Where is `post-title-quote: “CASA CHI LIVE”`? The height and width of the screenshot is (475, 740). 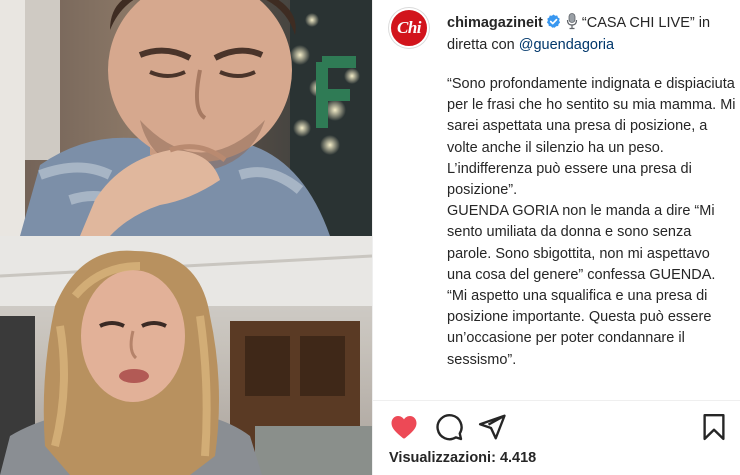 post-title-quote: “CASA CHI LIVE” is located at coordinates (638, 23).